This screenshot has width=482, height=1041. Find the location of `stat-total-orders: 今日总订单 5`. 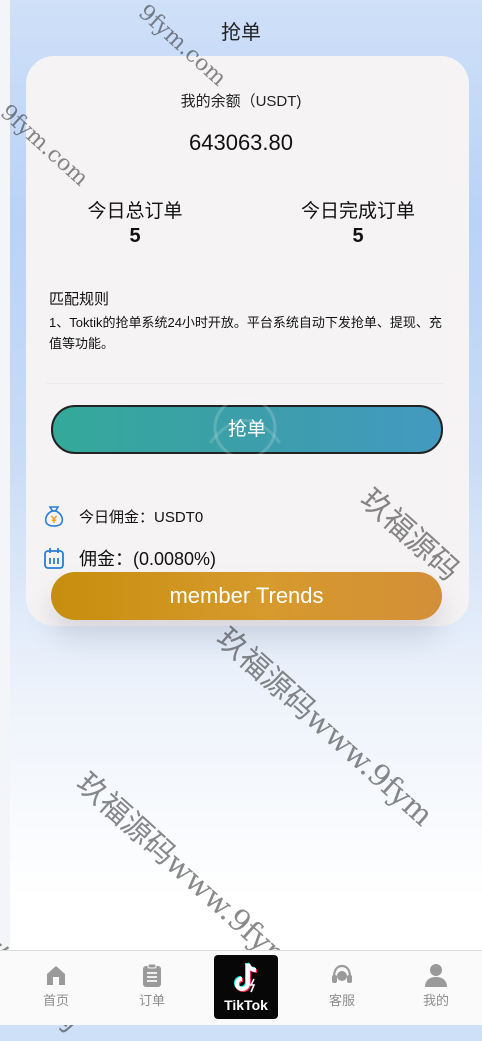

stat-total-orders: 今日总订单 5 is located at coordinates (135, 222).